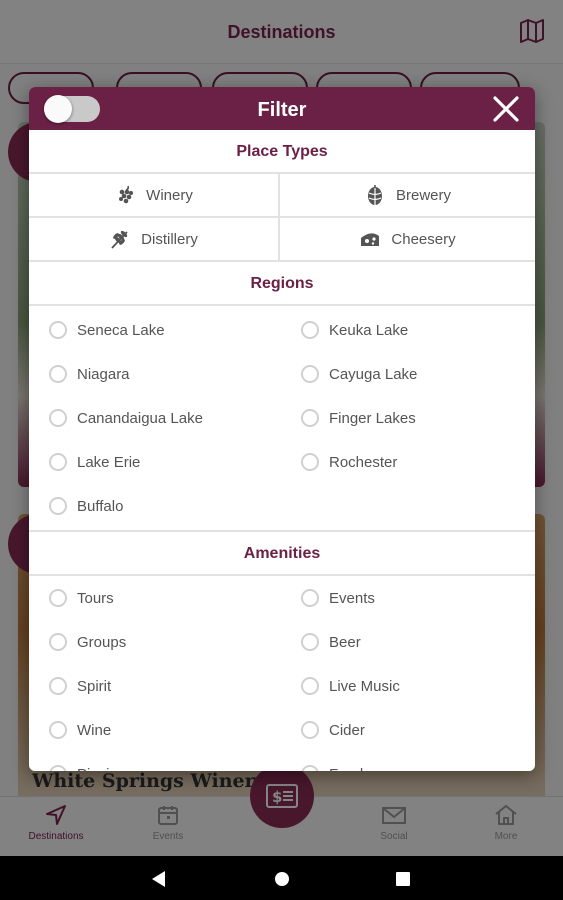 This screenshot has height=900, width=563. I want to click on place-type-cheesery: Cheesery, so click(407, 240).